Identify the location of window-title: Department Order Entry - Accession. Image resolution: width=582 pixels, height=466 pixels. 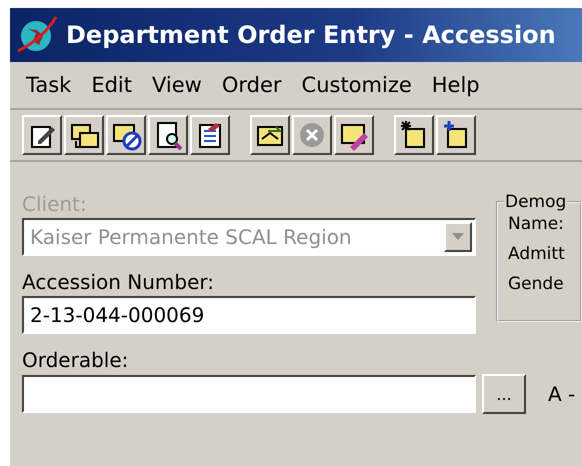
(311, 35).